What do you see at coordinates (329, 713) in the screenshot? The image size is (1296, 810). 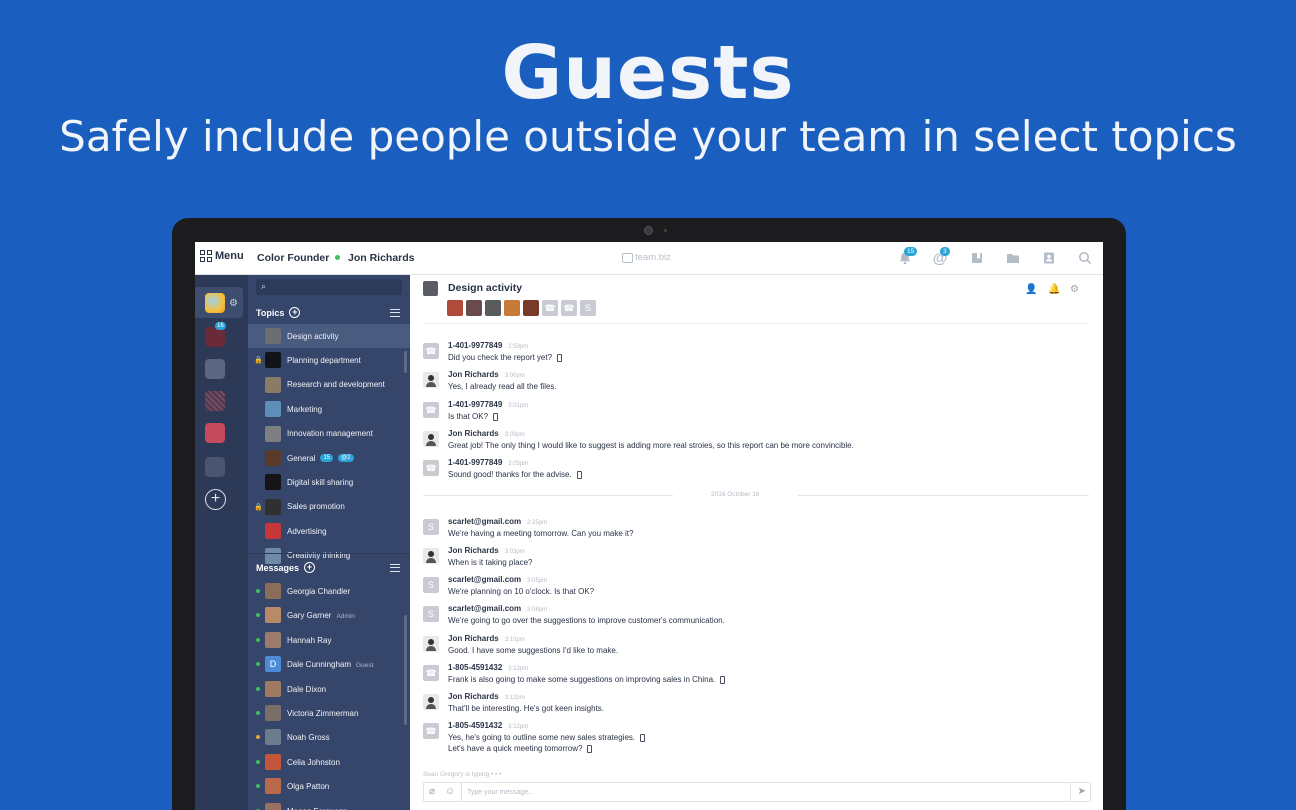 I see `message-contact: Victoria Zimmerman` at bounding box center [329, 713].